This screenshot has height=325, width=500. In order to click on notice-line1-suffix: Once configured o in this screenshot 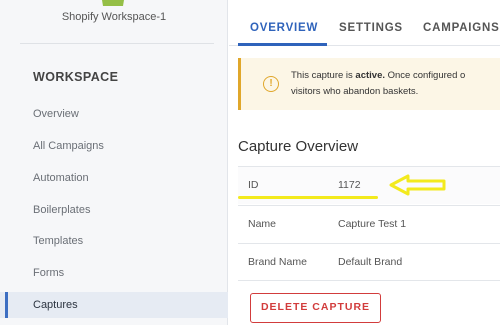, I will do `click(425, 75)`.